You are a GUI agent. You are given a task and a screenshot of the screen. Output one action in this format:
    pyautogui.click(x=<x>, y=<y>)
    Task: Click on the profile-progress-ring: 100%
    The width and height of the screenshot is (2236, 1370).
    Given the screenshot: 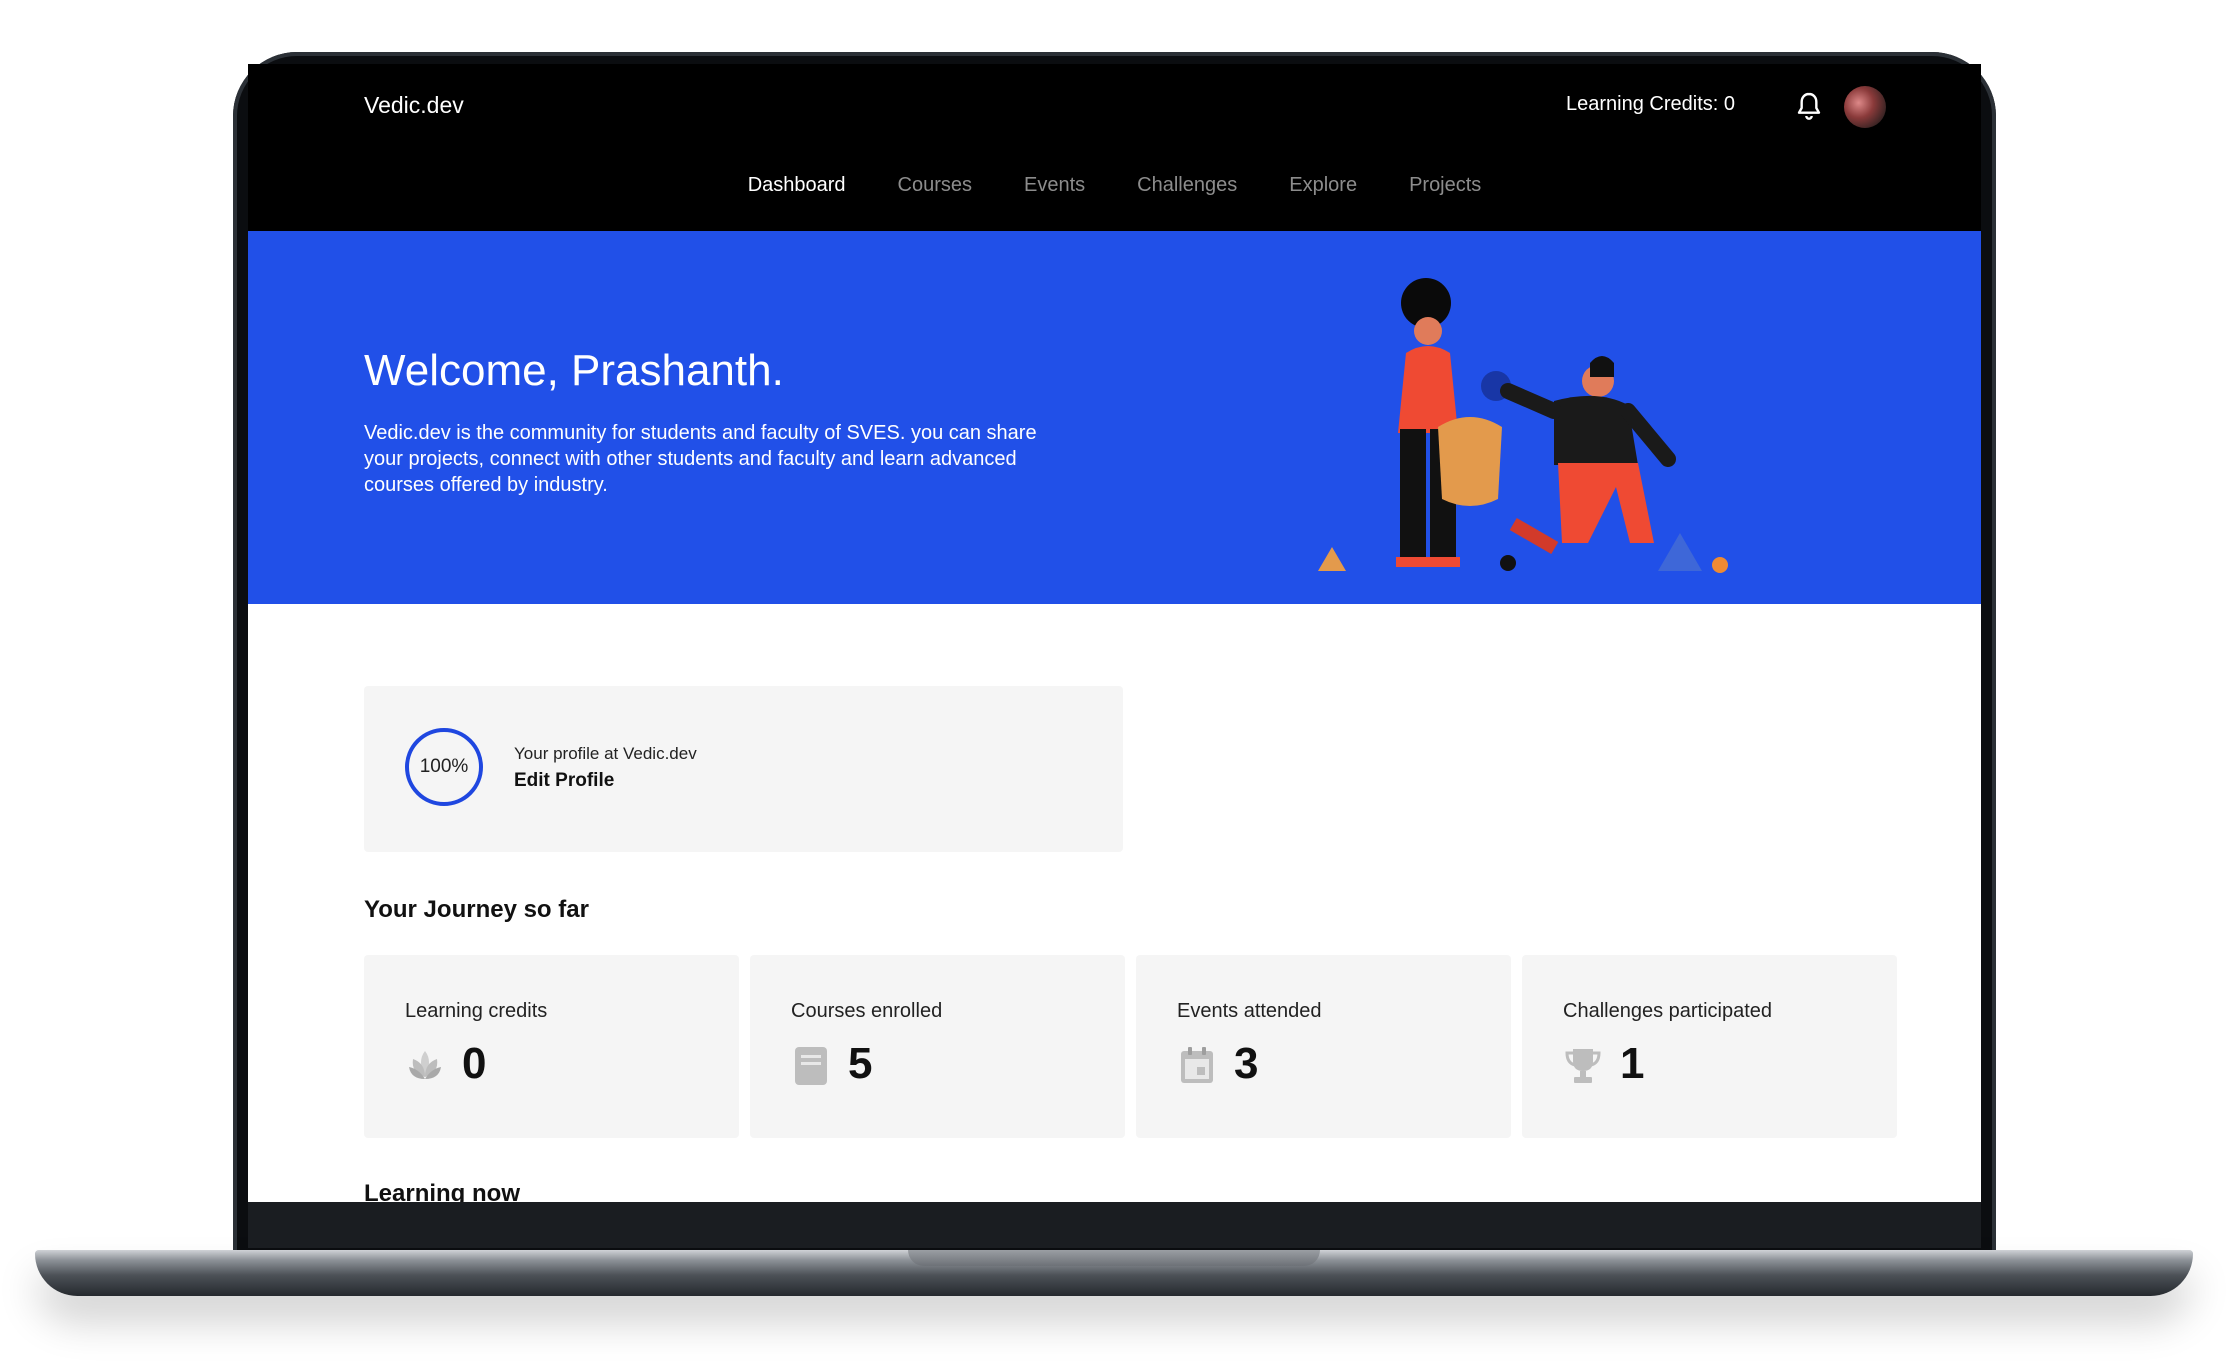 What is the action you would take?
    pyautogui.click(x=444, y=767)
    